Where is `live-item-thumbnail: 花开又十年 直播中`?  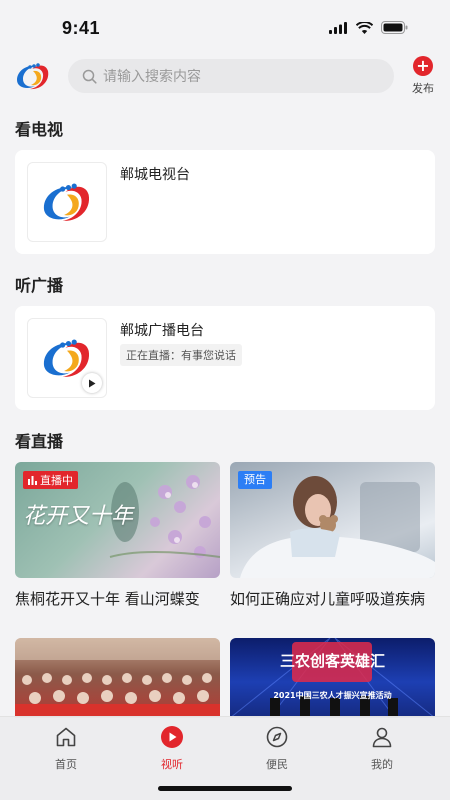
live-item-thumbnail: 花开又十年 直播中 is located at coordinates (117, 520).